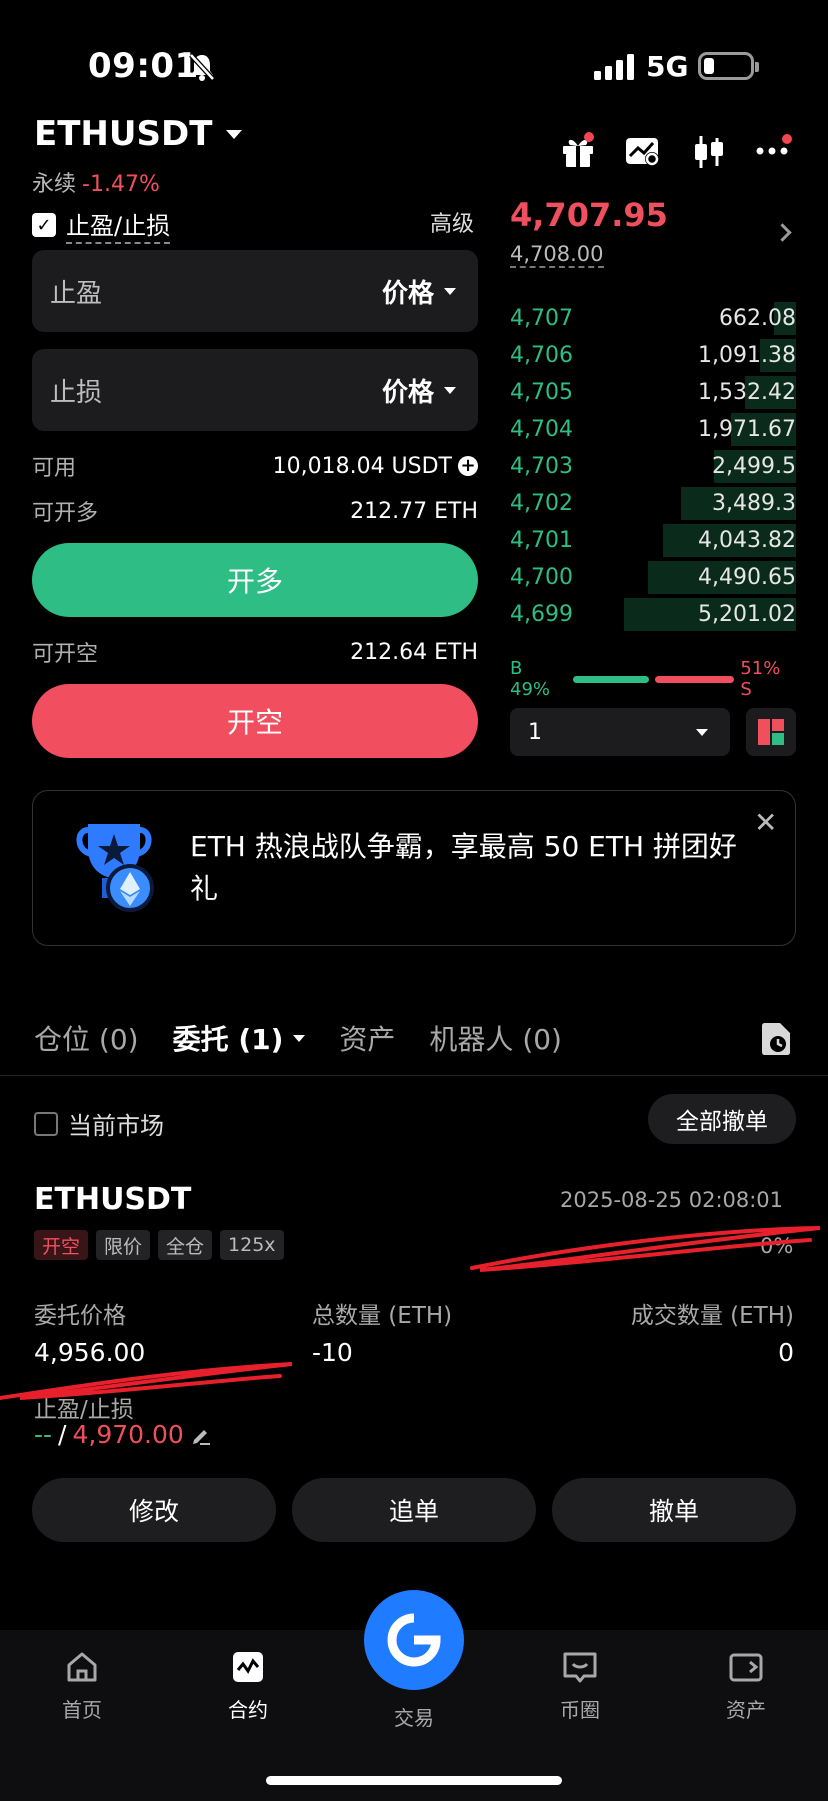 The image size is (828, 1801). Describe the element at coordinates (255, 580) in the screenshot. I see `open-long-button: 开多` at that location.